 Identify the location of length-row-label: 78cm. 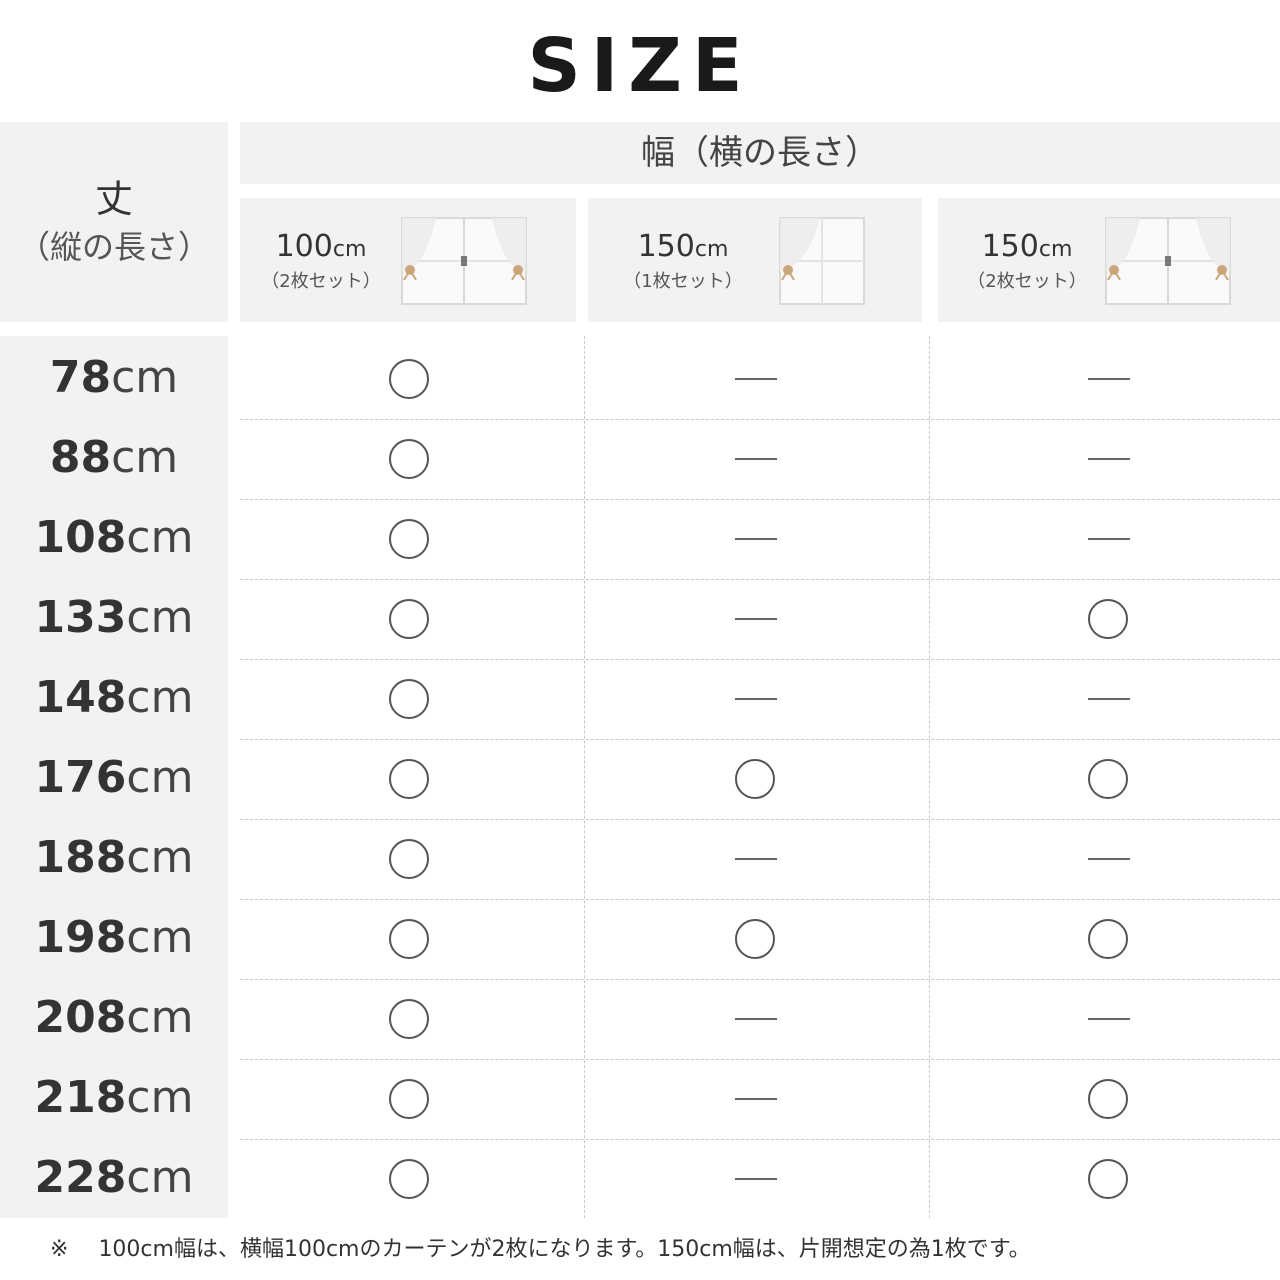
(114, 378).